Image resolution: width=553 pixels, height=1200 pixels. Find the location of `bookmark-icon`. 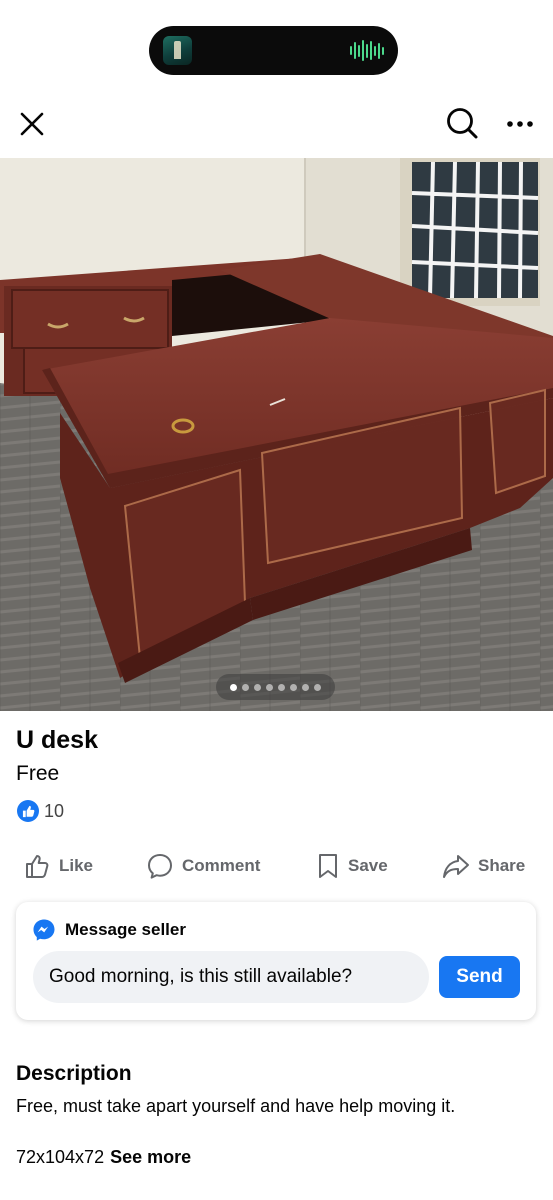

bookmark-icon is located at coordinates (328, 866).